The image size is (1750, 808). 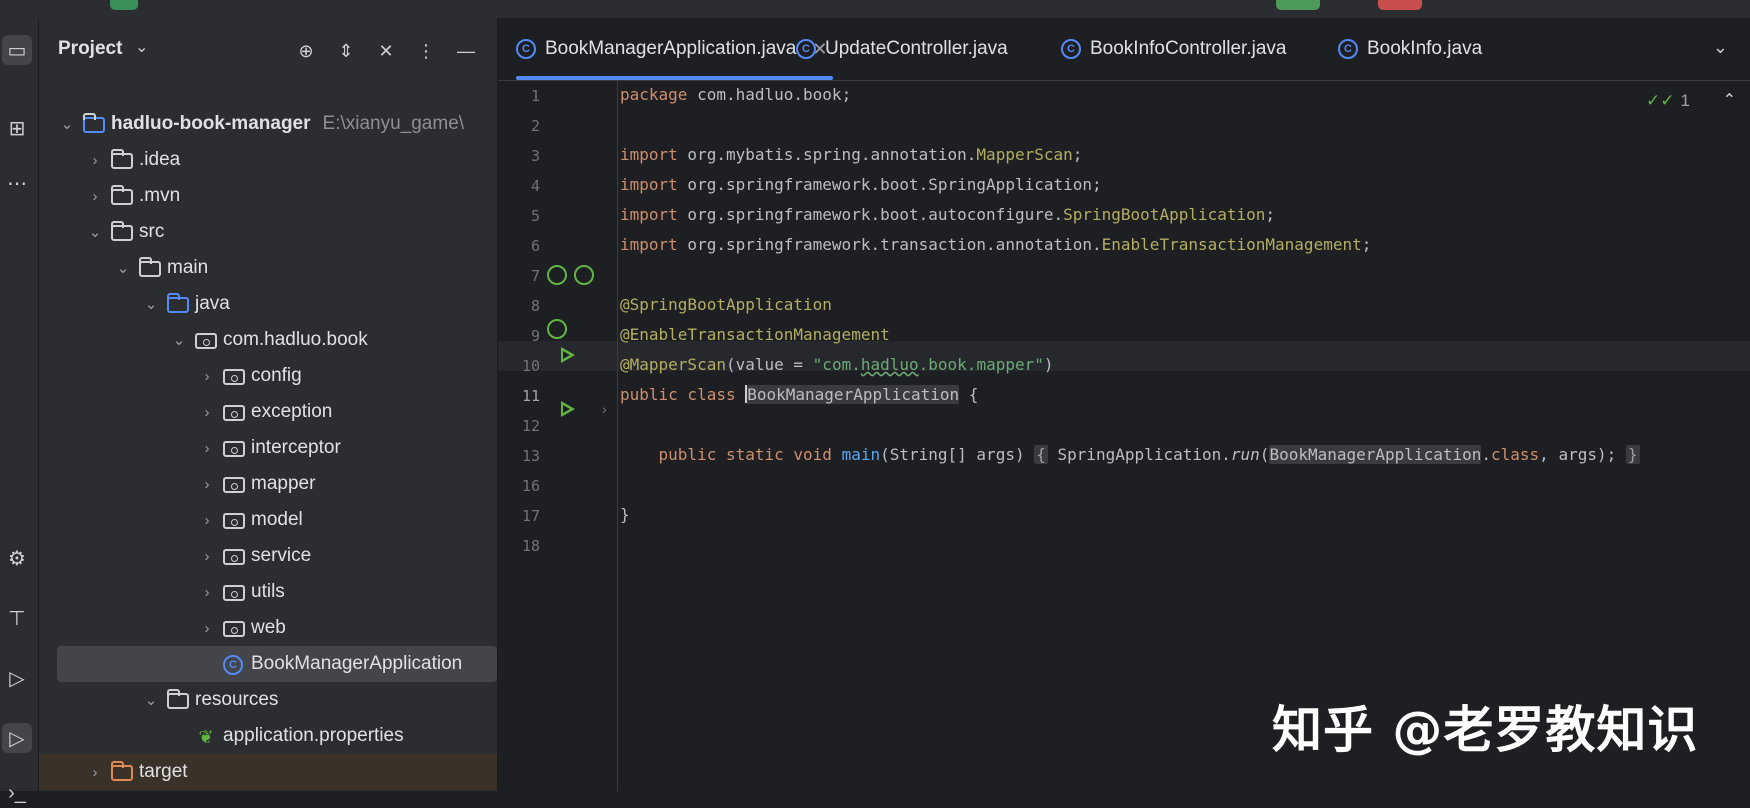 What do you see at coordinates (17, 678) in the screenshot?
I see `services-tool-icon: ▷` at bounding box center [17, 678].